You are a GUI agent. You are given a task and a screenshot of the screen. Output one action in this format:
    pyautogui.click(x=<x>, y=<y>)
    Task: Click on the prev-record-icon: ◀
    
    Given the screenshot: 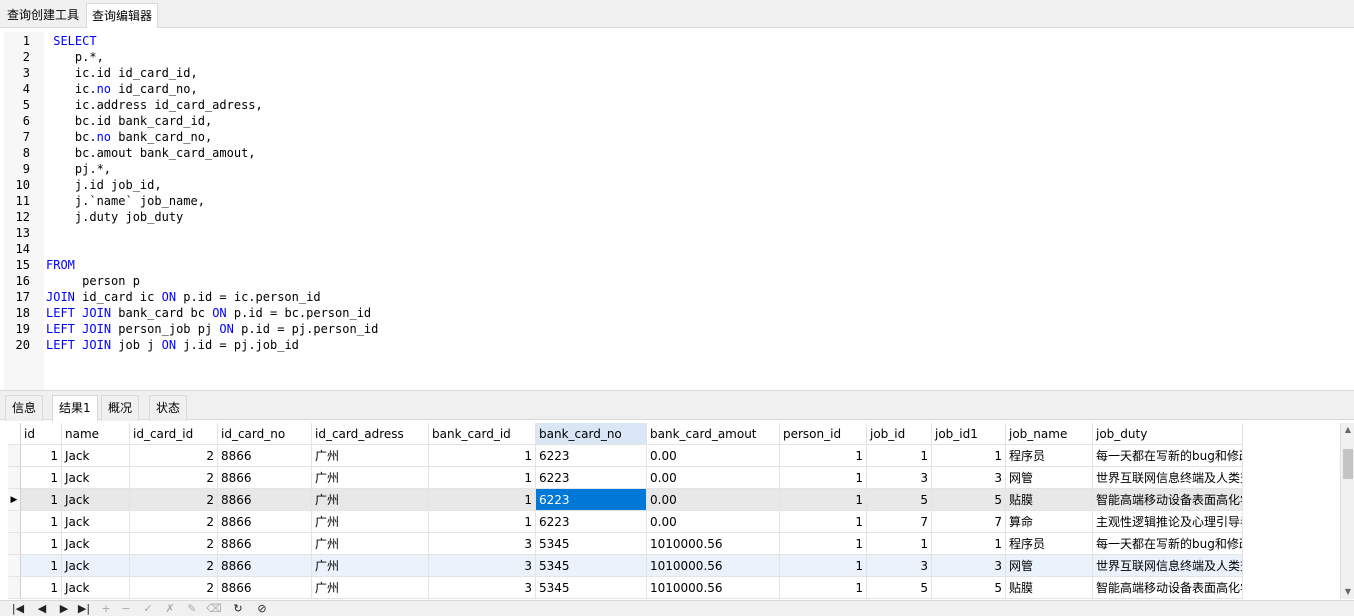 What is the action you would take?
    pyautogui.click(x=42, y=609)
    